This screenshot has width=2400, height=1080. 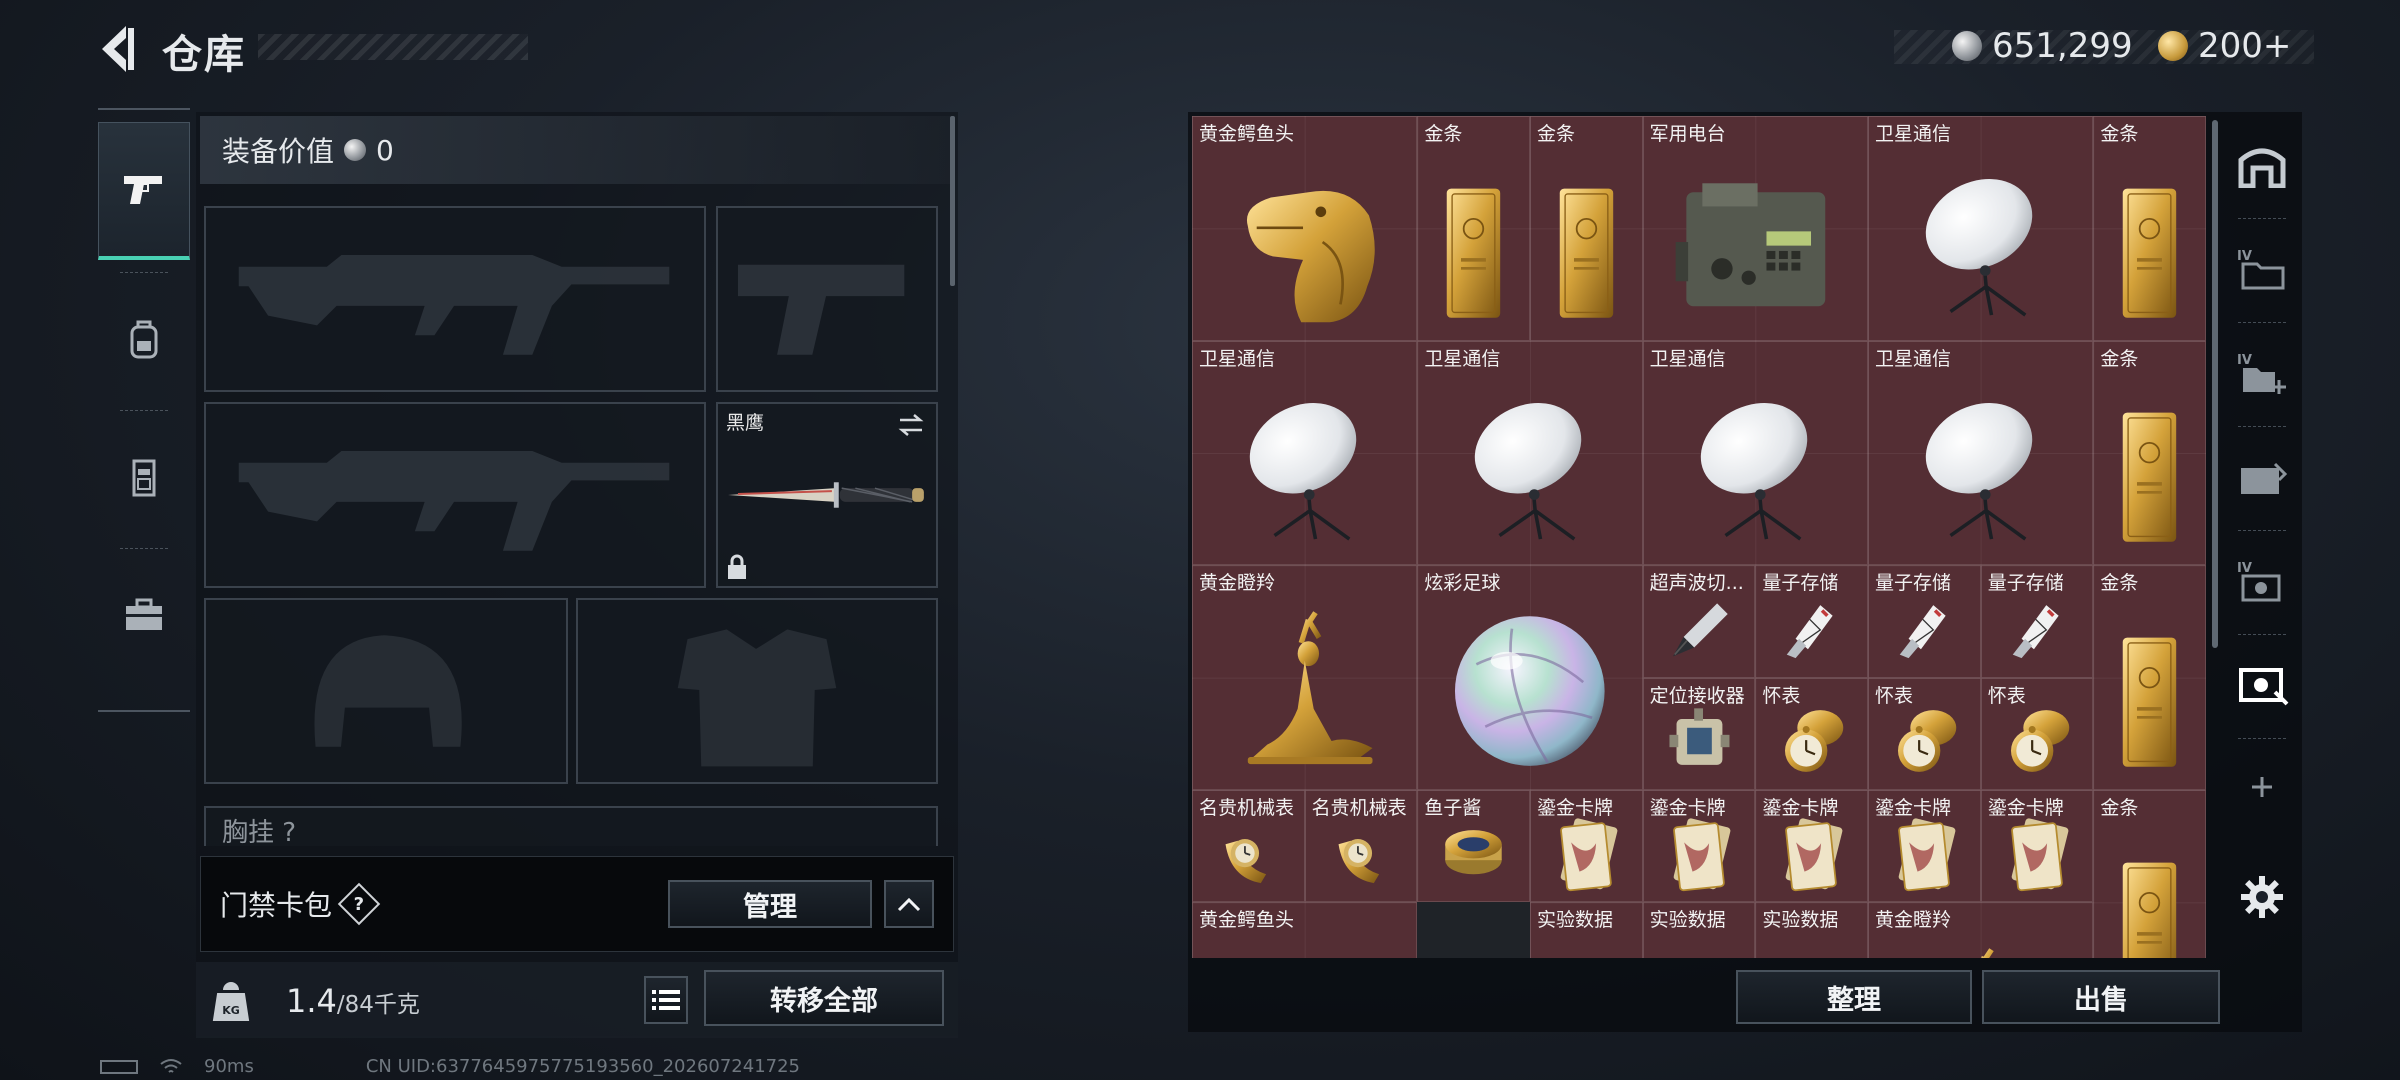 I want to click on caviar-tin-icon, so click(x=1473, y=853).